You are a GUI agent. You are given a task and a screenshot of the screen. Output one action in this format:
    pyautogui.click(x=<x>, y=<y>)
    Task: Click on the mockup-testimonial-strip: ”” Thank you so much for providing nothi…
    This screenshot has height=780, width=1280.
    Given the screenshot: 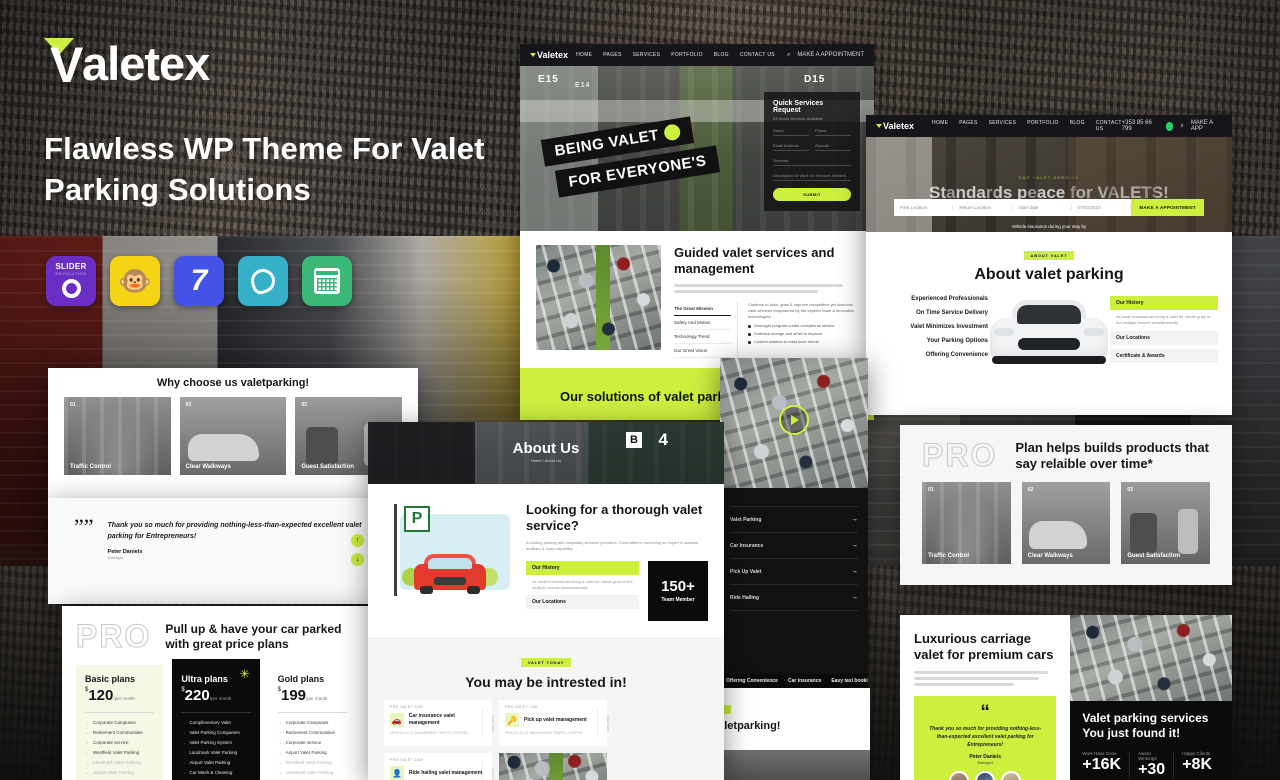 What is the action you would take?
    pyautogui.click(x=213, y=551)
    